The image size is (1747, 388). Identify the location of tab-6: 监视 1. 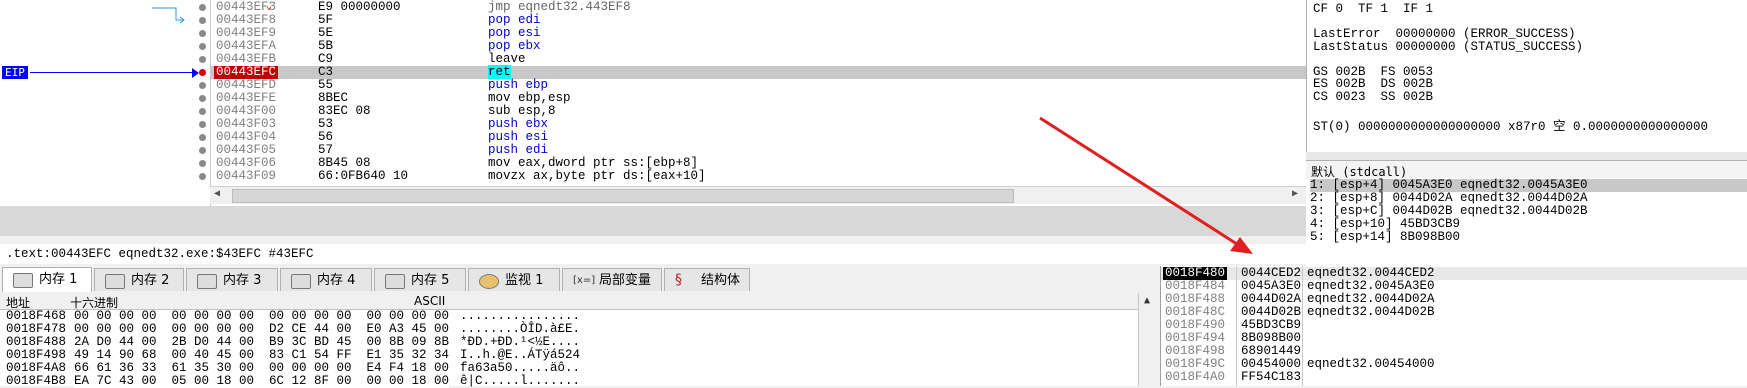
(514, 279).